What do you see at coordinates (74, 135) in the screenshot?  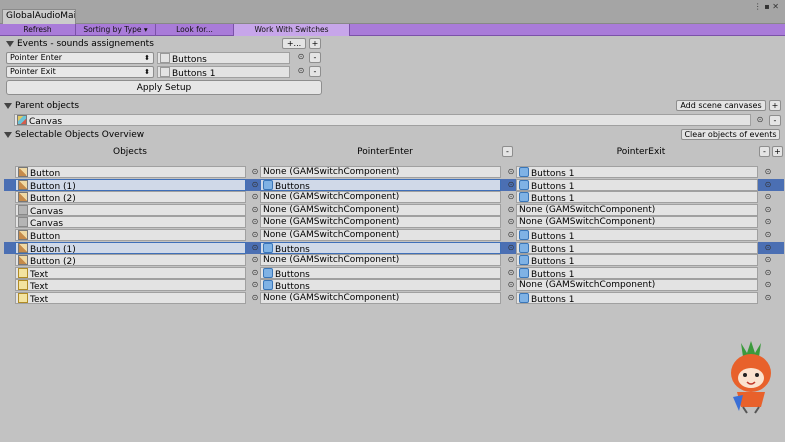 I see `overview-foldout: Selectable Objects Overview` at bounding box center [74, 135].